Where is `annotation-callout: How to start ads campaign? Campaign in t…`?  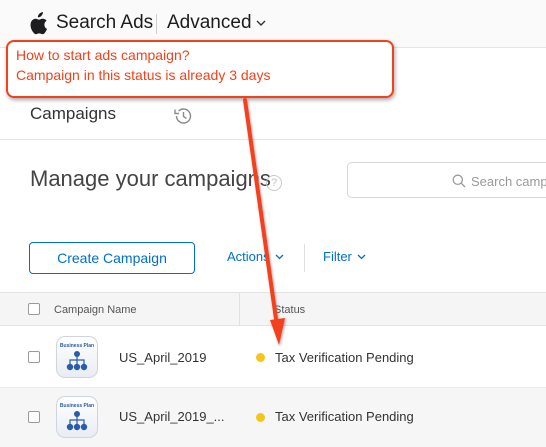
annotation-callout: How to start ads campaign? Campaign in t… is located at coordinates (200, 69).